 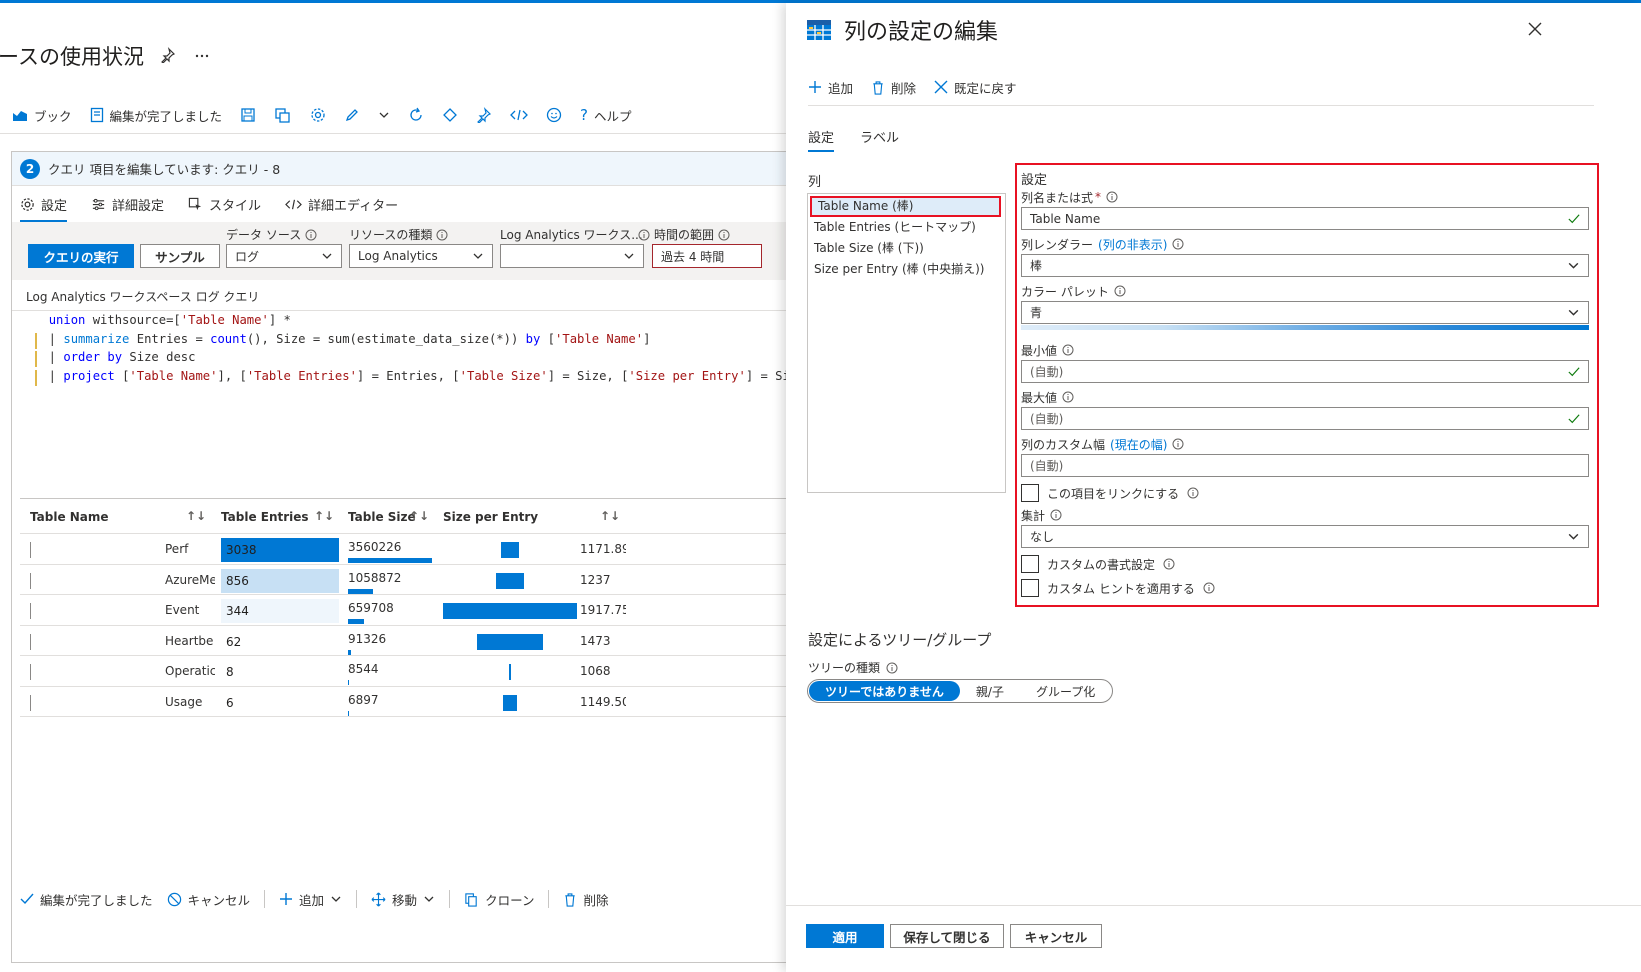 I want to click on custom-hint-checkbox: カスタム ヒントを適用する, so click(x=1305, y=588).